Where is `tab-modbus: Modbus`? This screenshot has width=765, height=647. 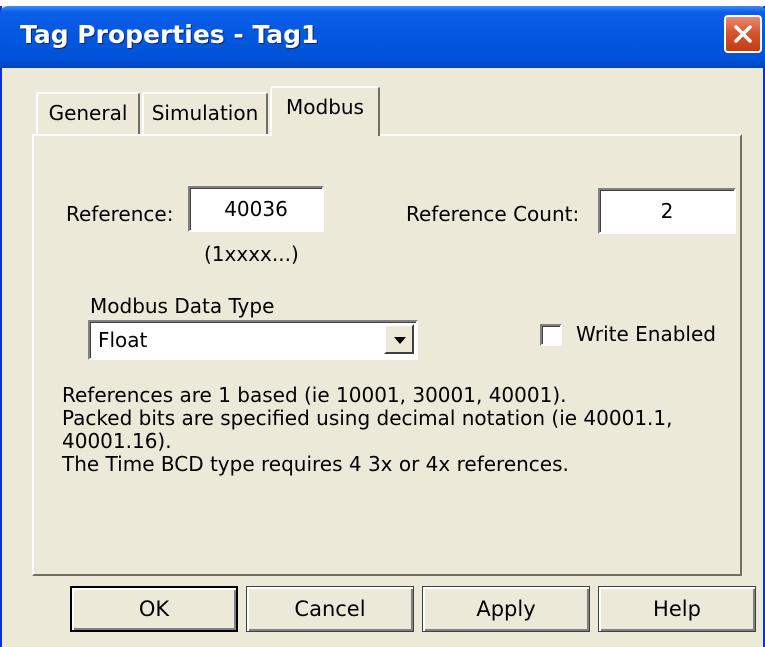
tab-modbus: Modbus is located at coordinates (325, 111).